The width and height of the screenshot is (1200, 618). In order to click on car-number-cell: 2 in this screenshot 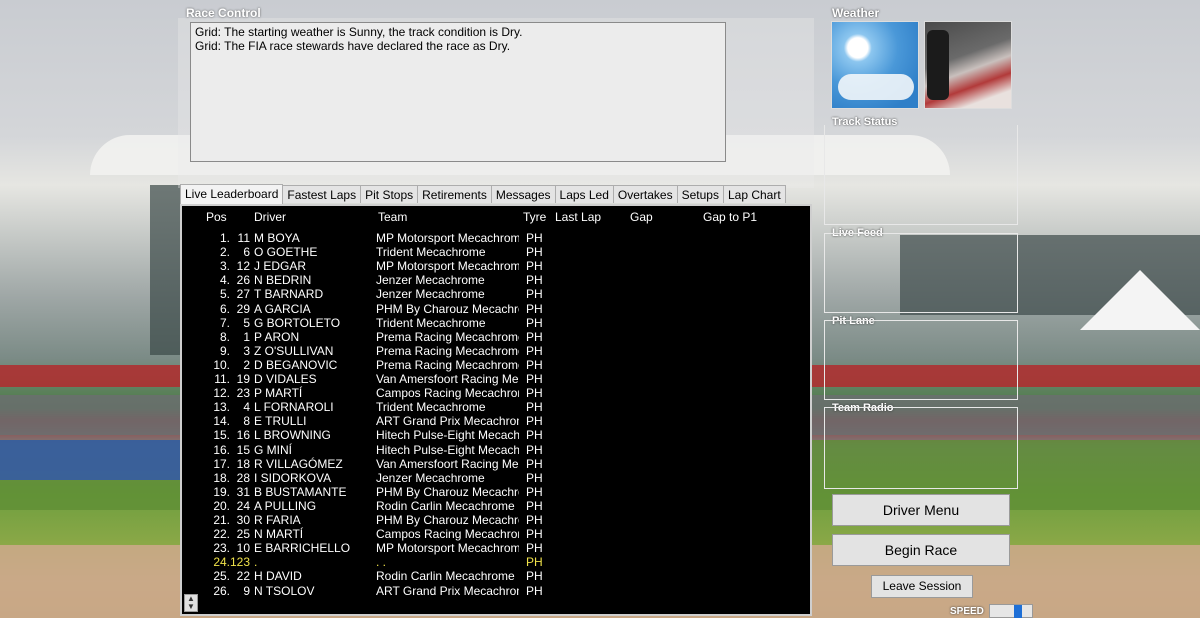, I will do `click(246, 364)`.